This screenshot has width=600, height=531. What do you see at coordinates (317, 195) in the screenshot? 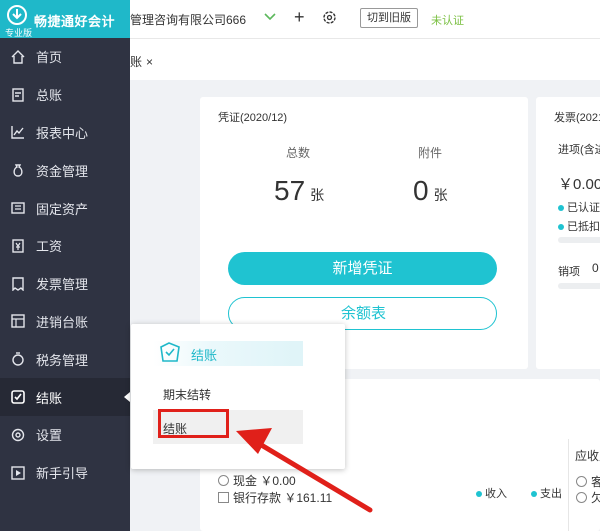
I see `total-unit: 张` at bounding box center [317, 195].